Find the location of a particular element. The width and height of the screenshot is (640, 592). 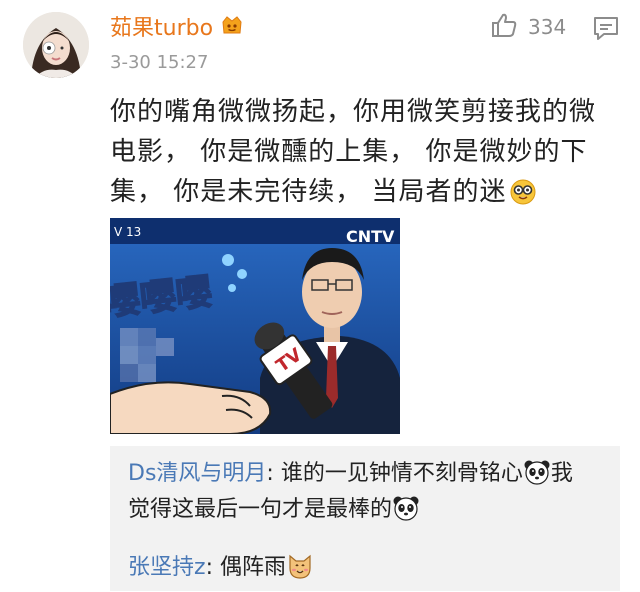

post-text-line: 你的嘴角微微扬起，你用微笑剪接我的微 is located at coordinates (353, 112).